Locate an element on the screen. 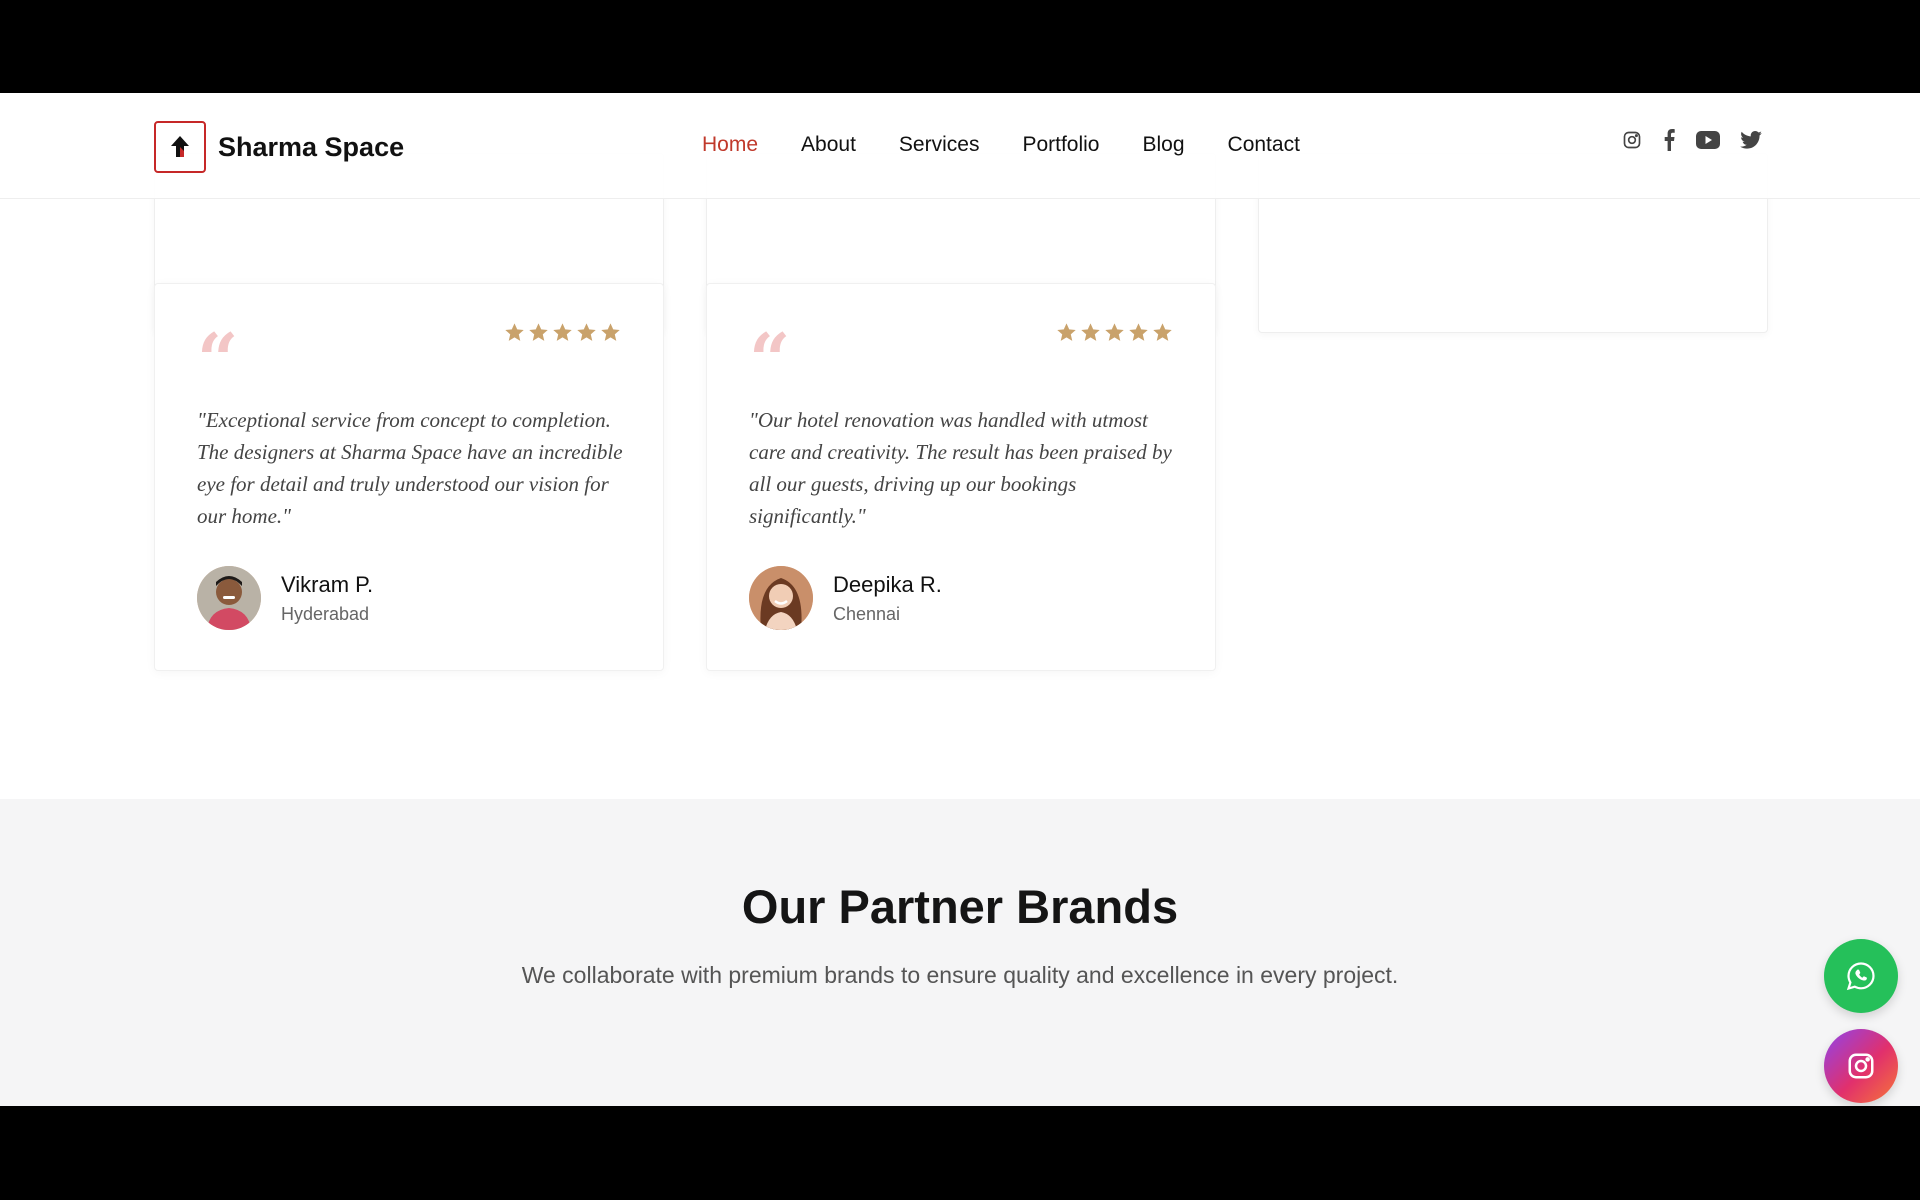 The width and height of the screenshot is (1920, 1200). nav-services: Services is located at coordinates (939, 145).